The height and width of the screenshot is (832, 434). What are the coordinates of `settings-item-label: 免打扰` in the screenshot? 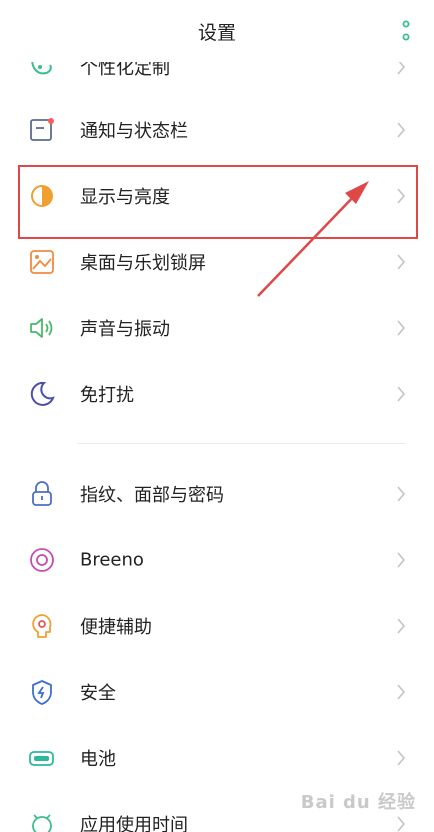 It's located at (107, 395).